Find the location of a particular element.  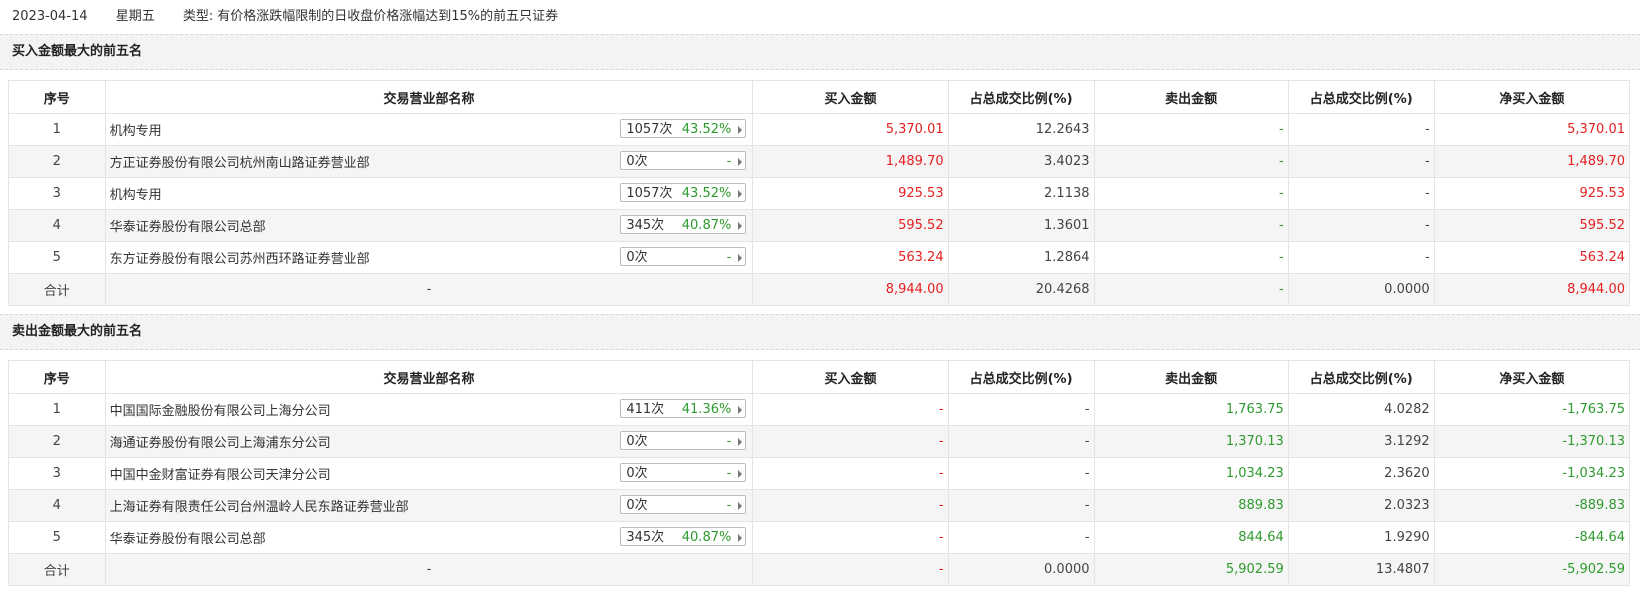

on-list-count: 411次 is located at coordinates (645, 409).